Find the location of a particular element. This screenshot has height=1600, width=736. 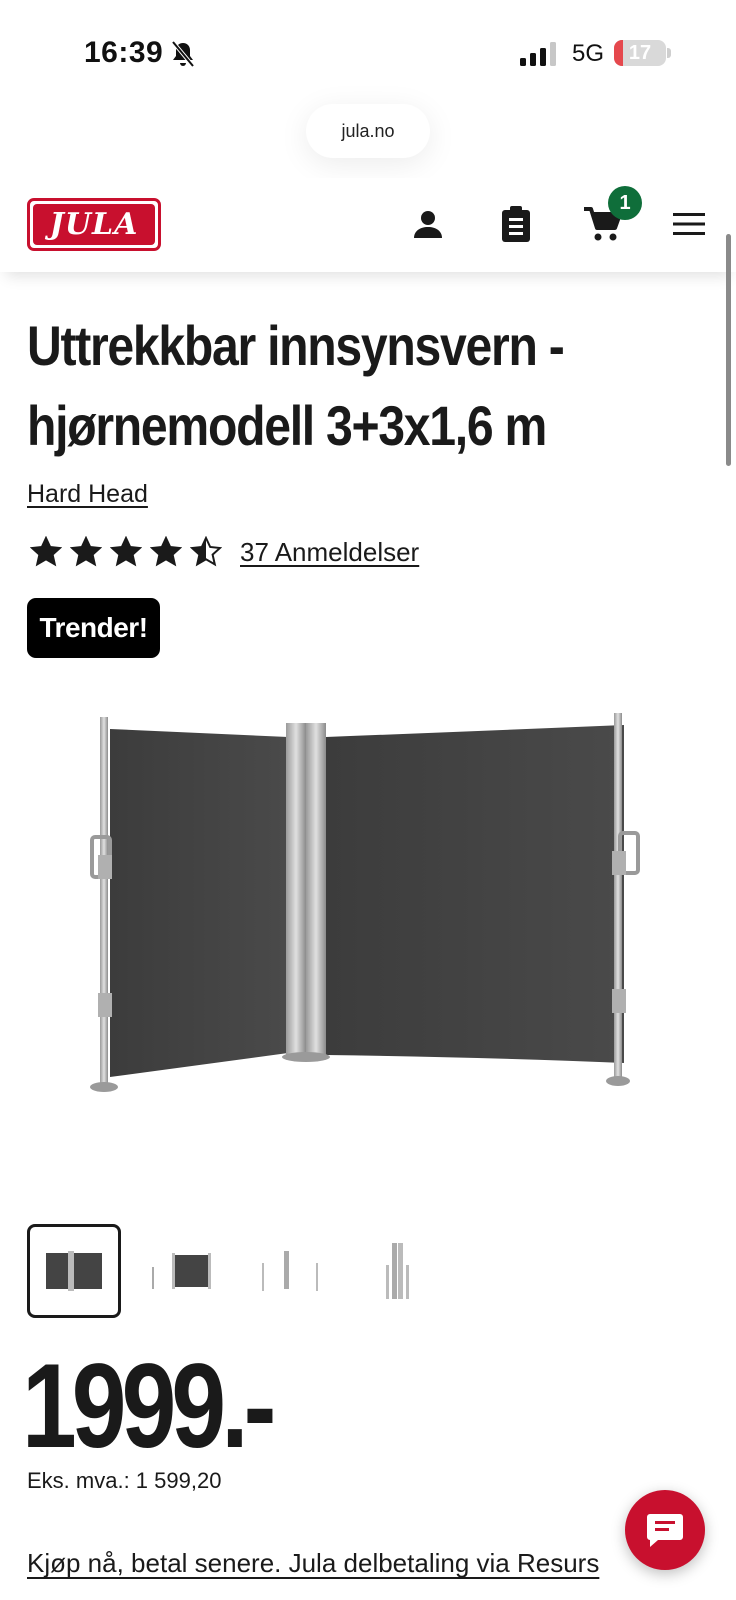

clipboard-icon is located at coordinates (516, 224).